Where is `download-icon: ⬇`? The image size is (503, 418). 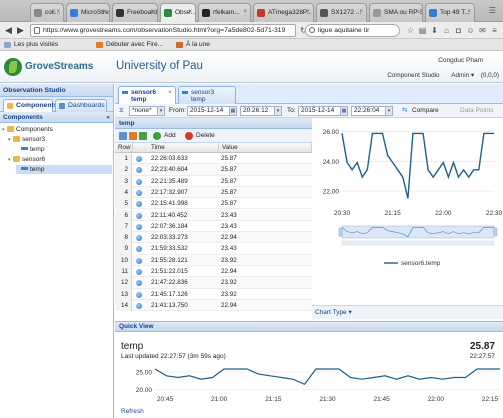
download-icon: ⬇ is located at coordinates (434, 30).